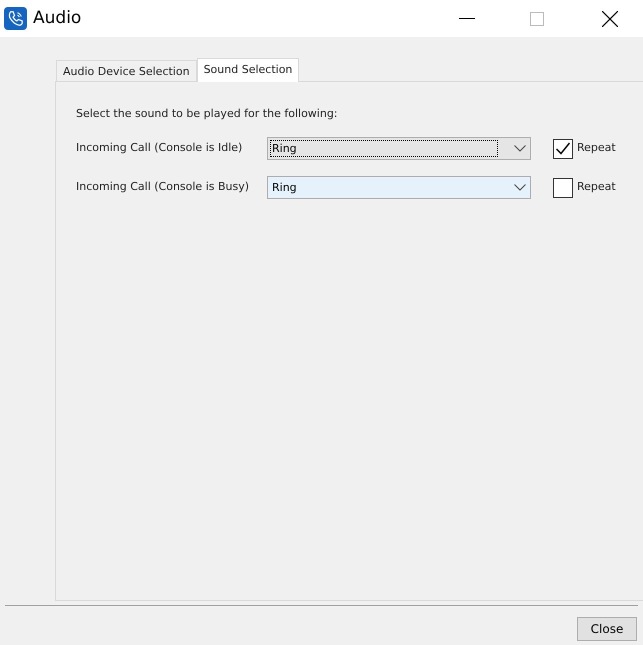 This screenshot has height=645, width=643. What do you see at coordinates (126, 70) in the screenshot?
I see `tab: Audio Device Selection` at bounding box center [126, 70].